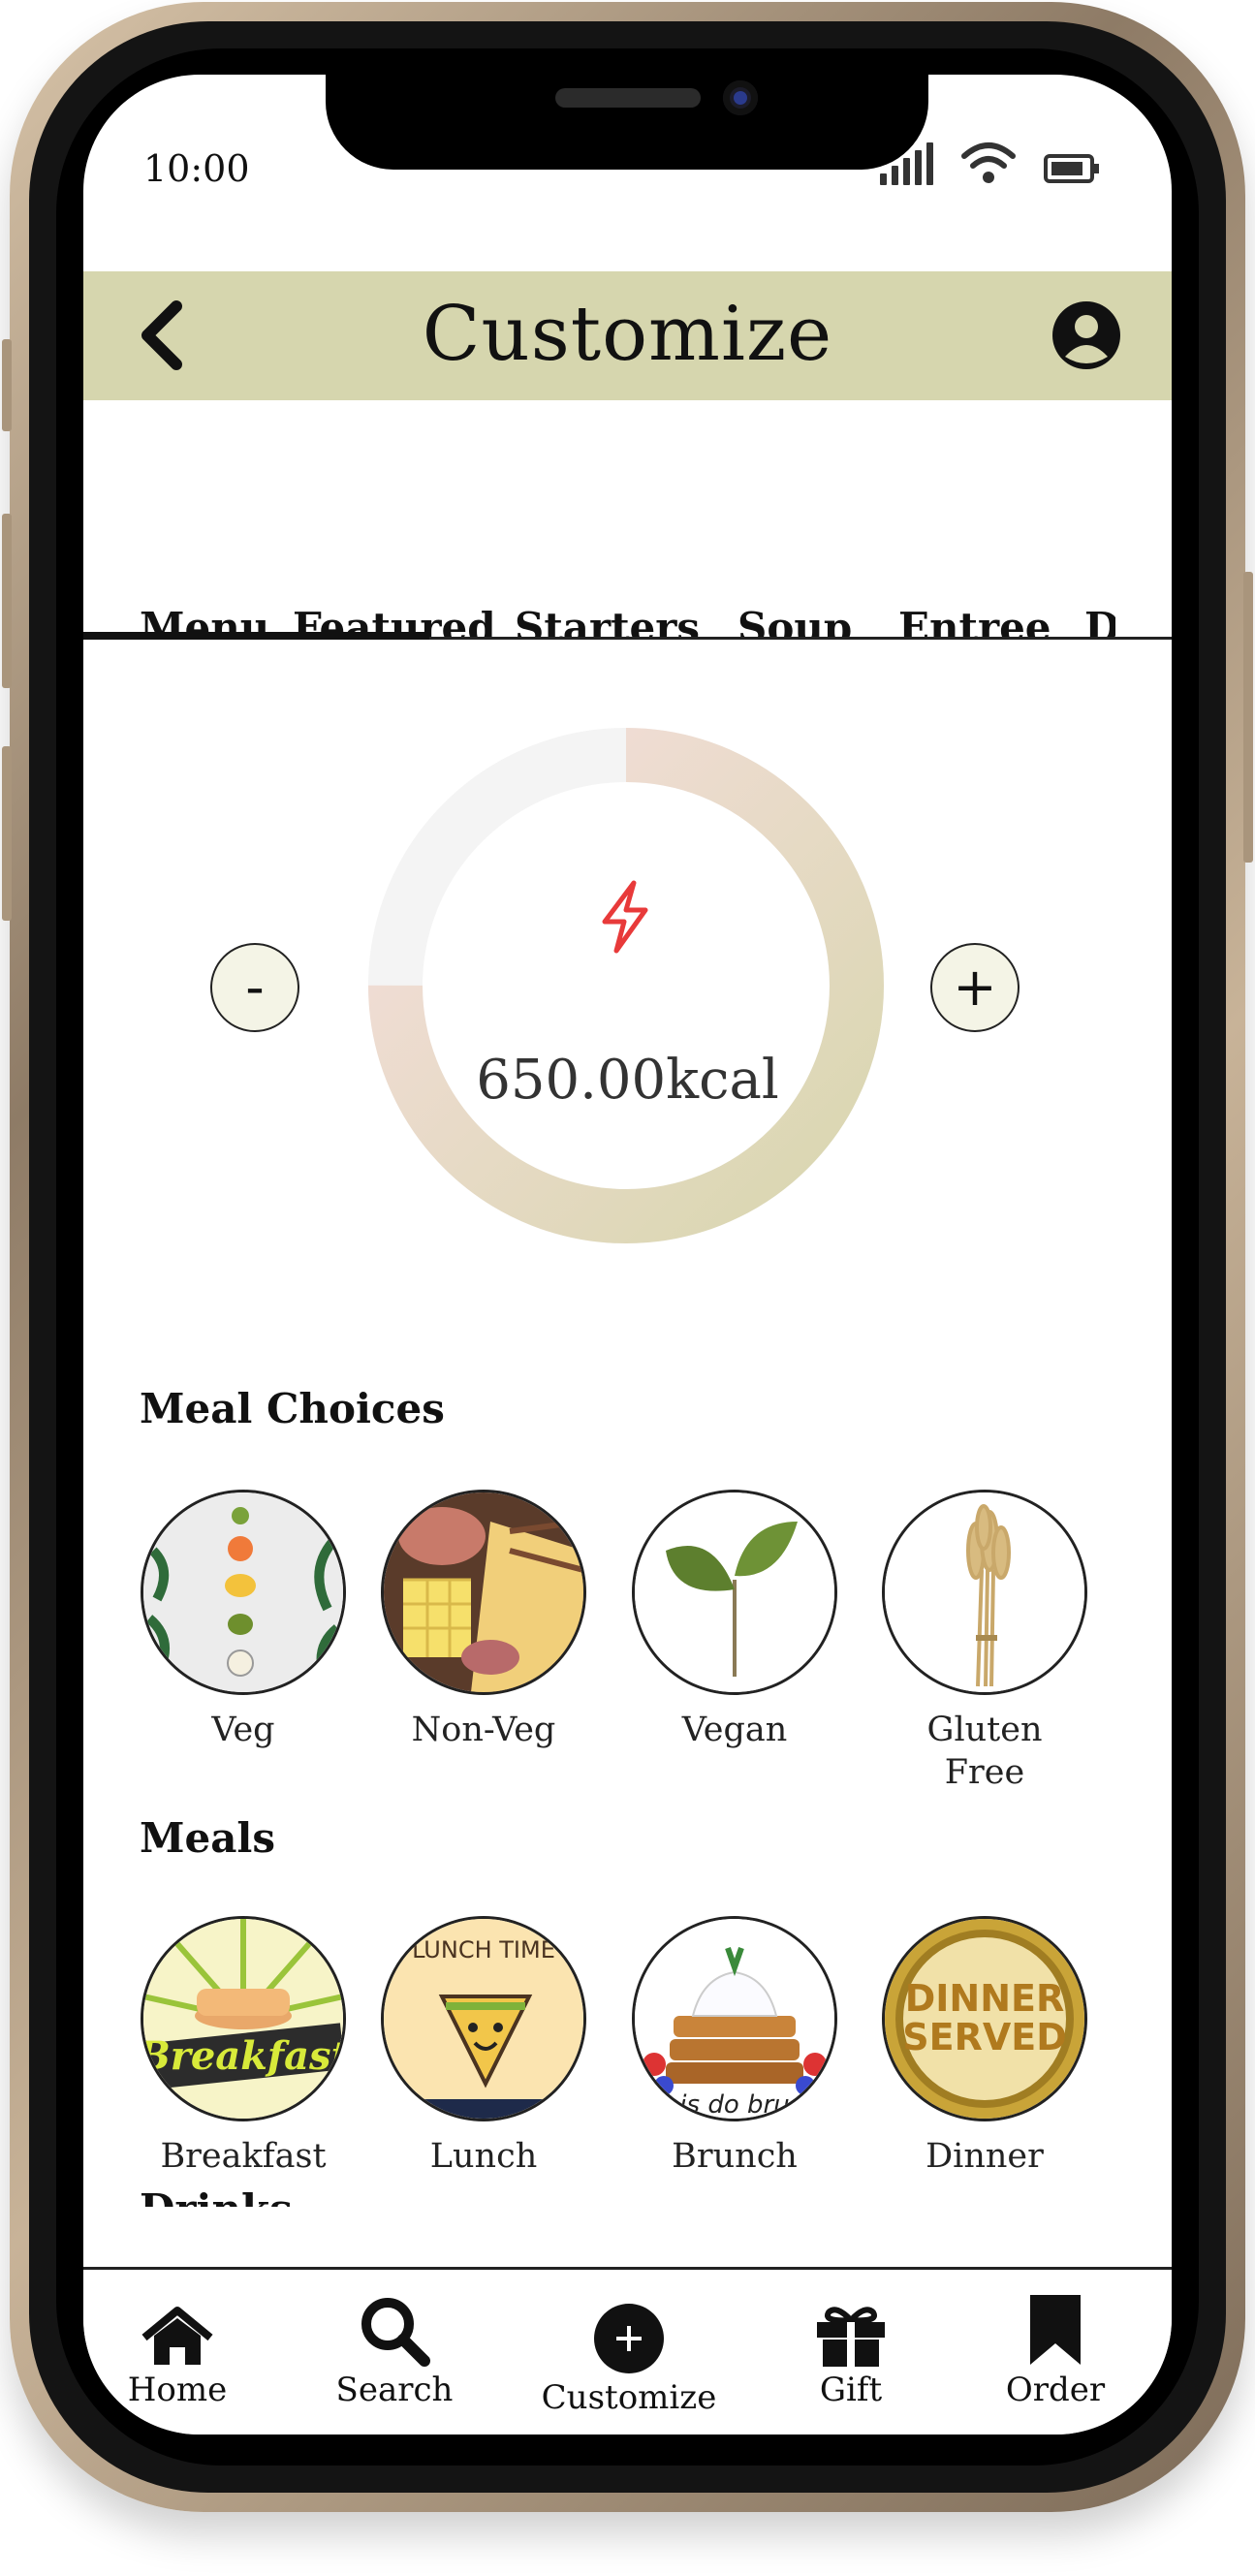 The image size is (1255, 2576). What do you see at coordinates (177, 2336) in the screenshot?
I see `home-icon` at bounding box center [177, 2336].